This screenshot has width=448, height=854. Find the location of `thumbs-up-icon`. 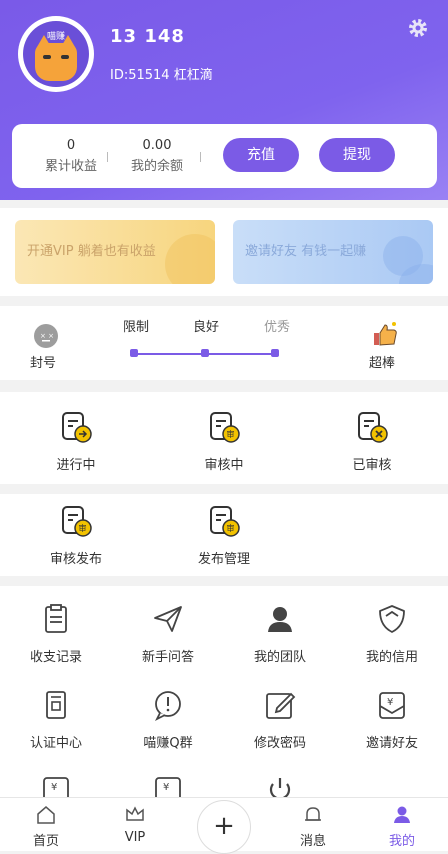

thumbs-up-icon is located at coordinates (385, 334).